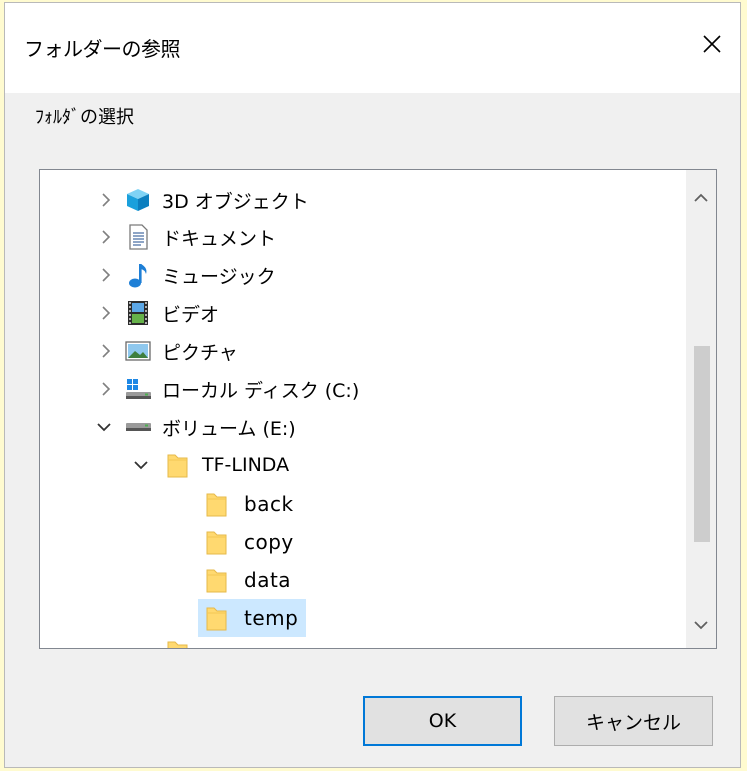 The height and width of the screenshot is (771, 747). What do you see at coordinates (360, 237) in the screenshot?
I see `tree-item-documents: ドキュメント` at bounding box center [360, 237].